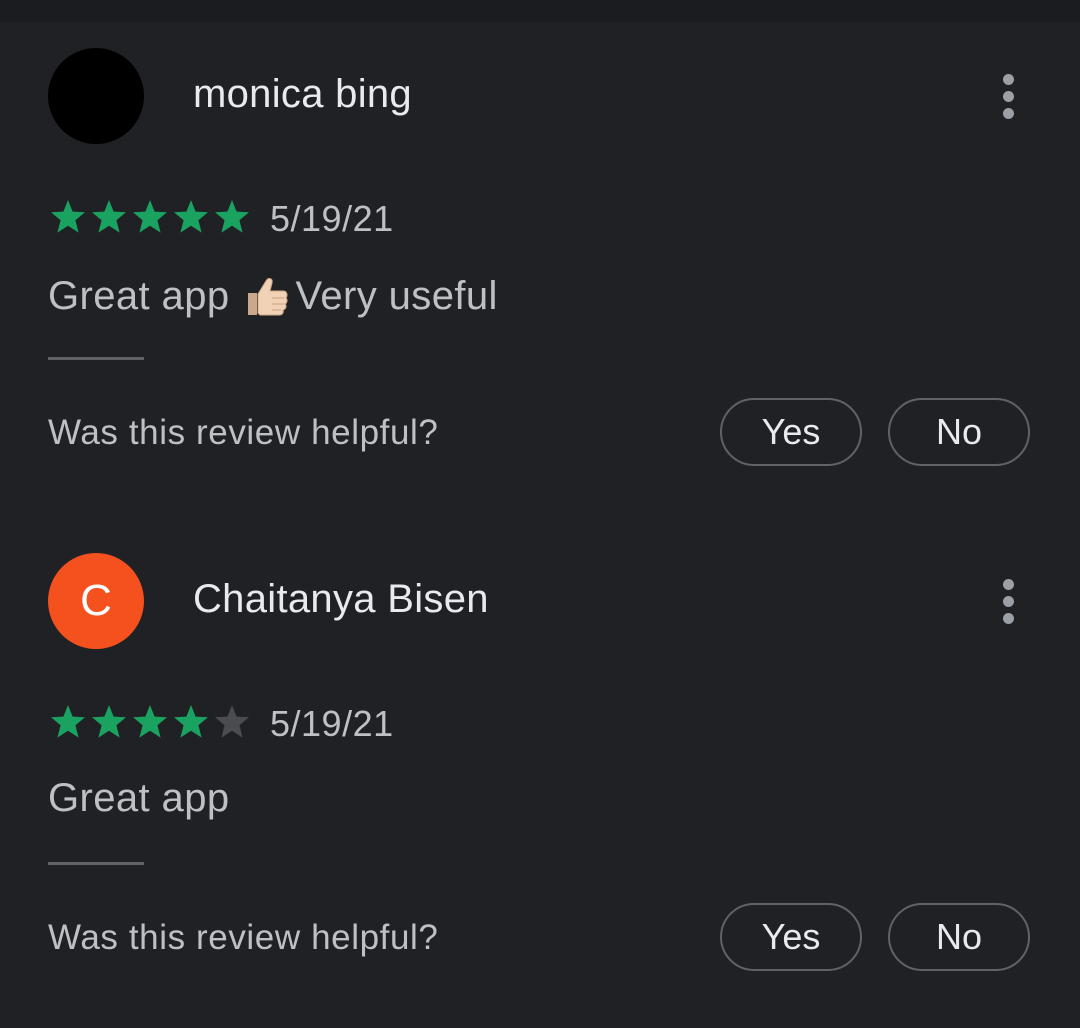  I want to click on avatar, so click(96, 96).